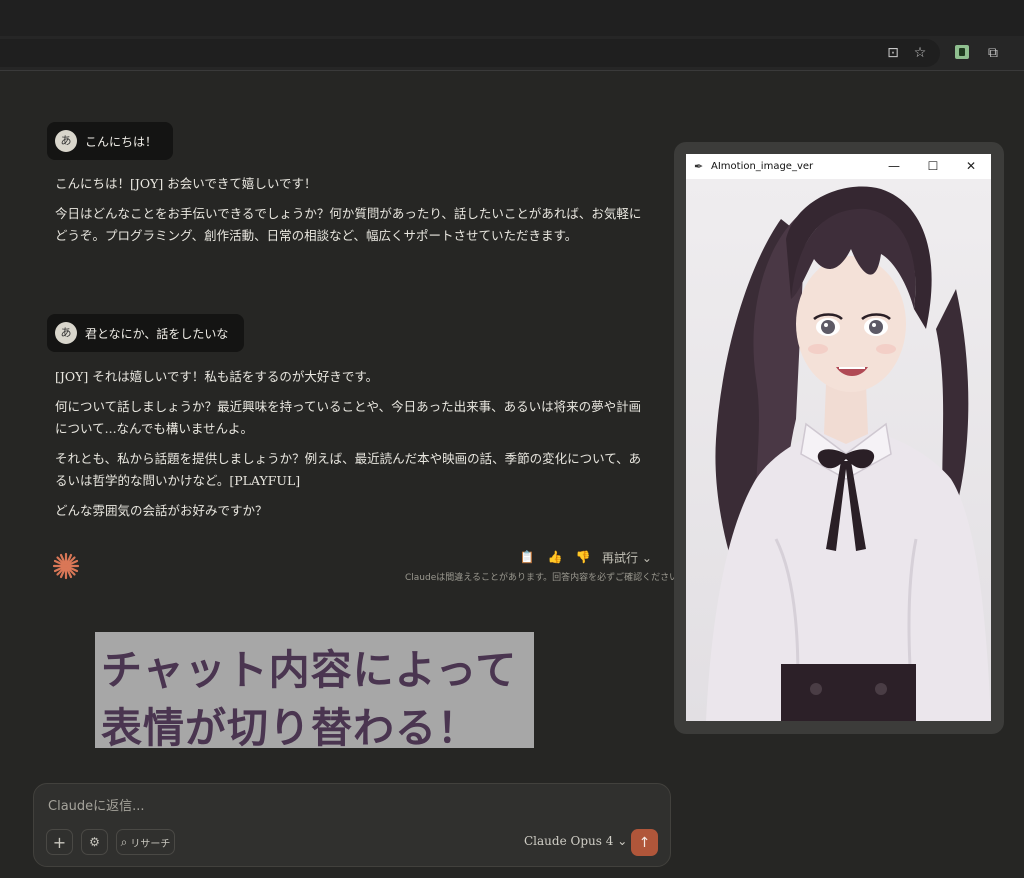 The height and width of the screenshot is (878, 1024). What do you see at coordinates (838, 166) in the screenshot?
I see `app-window-titlebar: ✒ AImotion_image_ver — ☐ ✕` at bounding box center [838, 166].